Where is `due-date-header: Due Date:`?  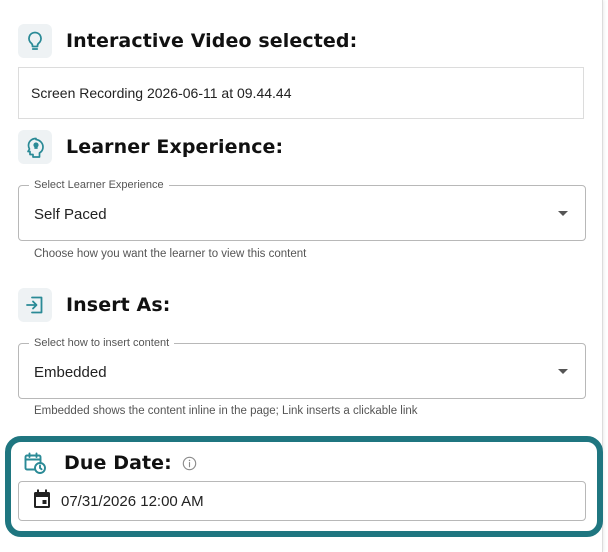
due-date-header: Due Date: is located at coordinates (107, 463).